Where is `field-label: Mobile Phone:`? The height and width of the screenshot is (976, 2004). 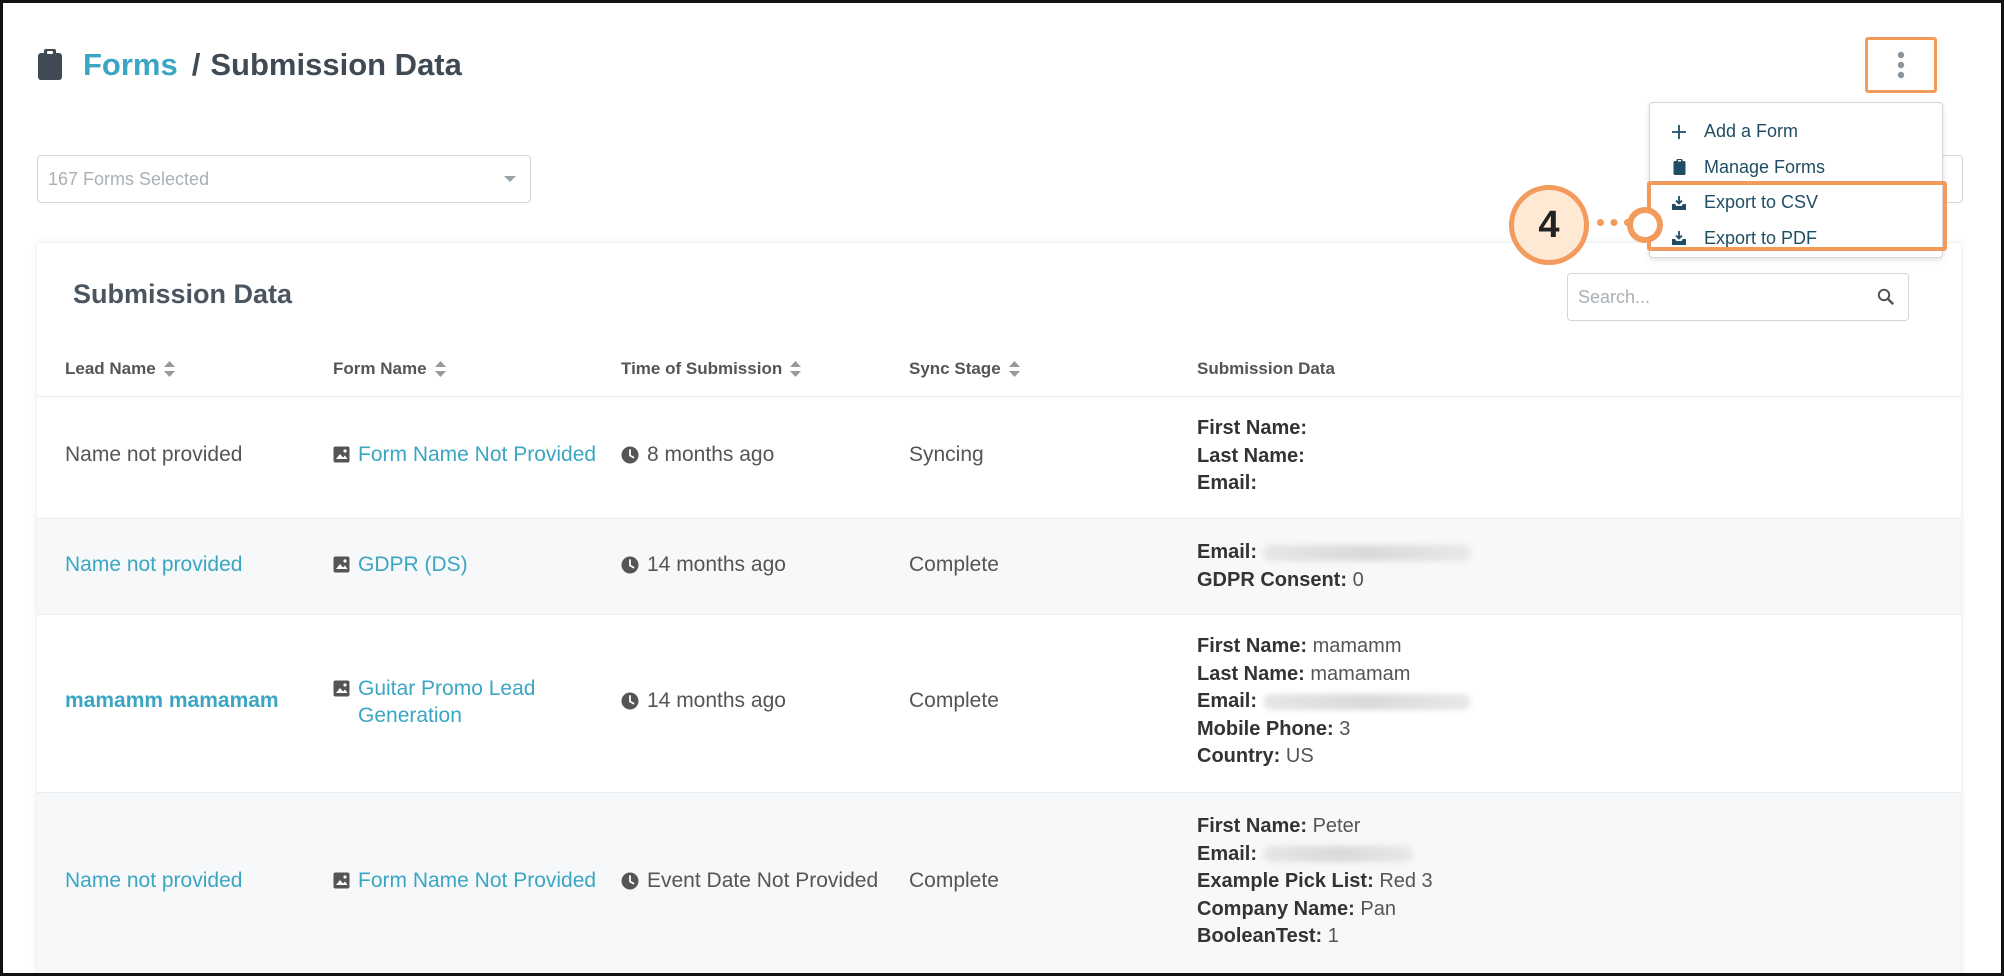 field-label: Mobile Phone: is located at coordinates (1265, 728).